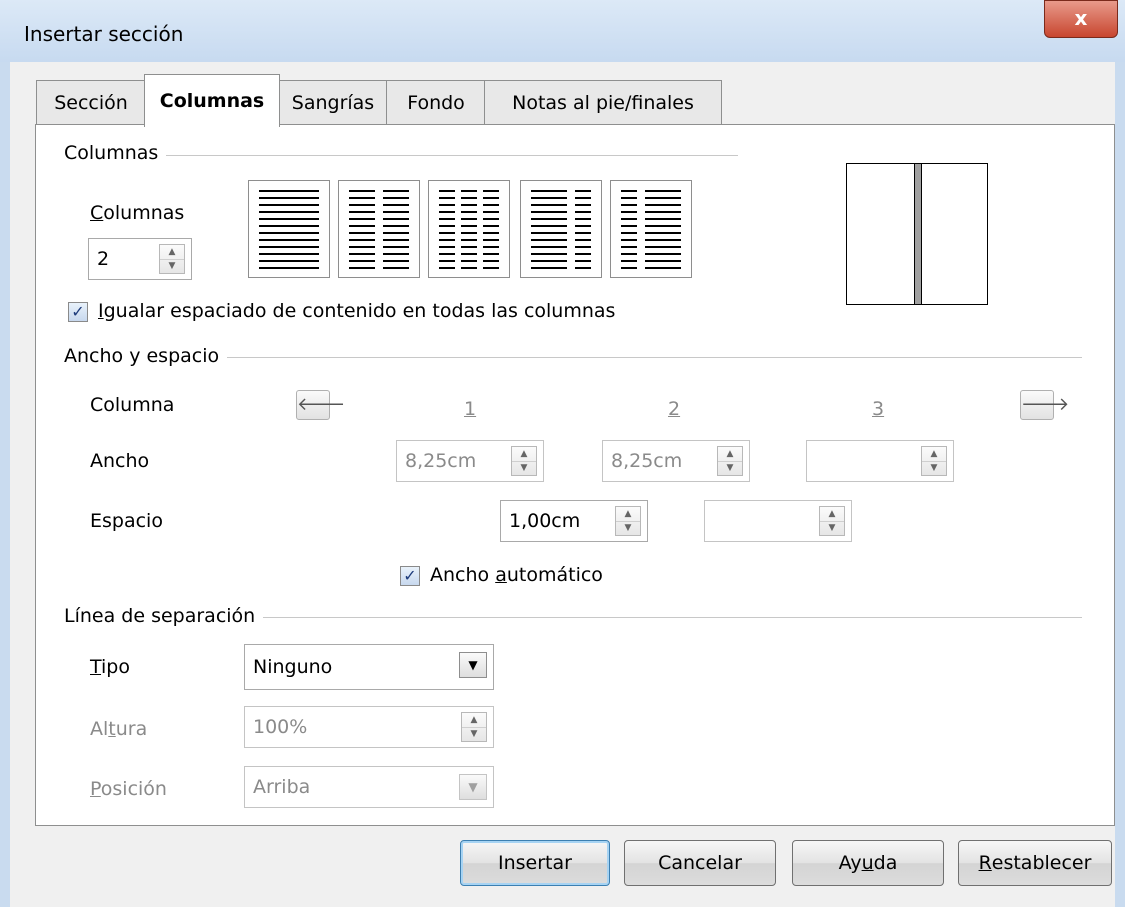 This screenshot has height=907, width=1125. I want to click on two-columns-icon, so click(379, 229).